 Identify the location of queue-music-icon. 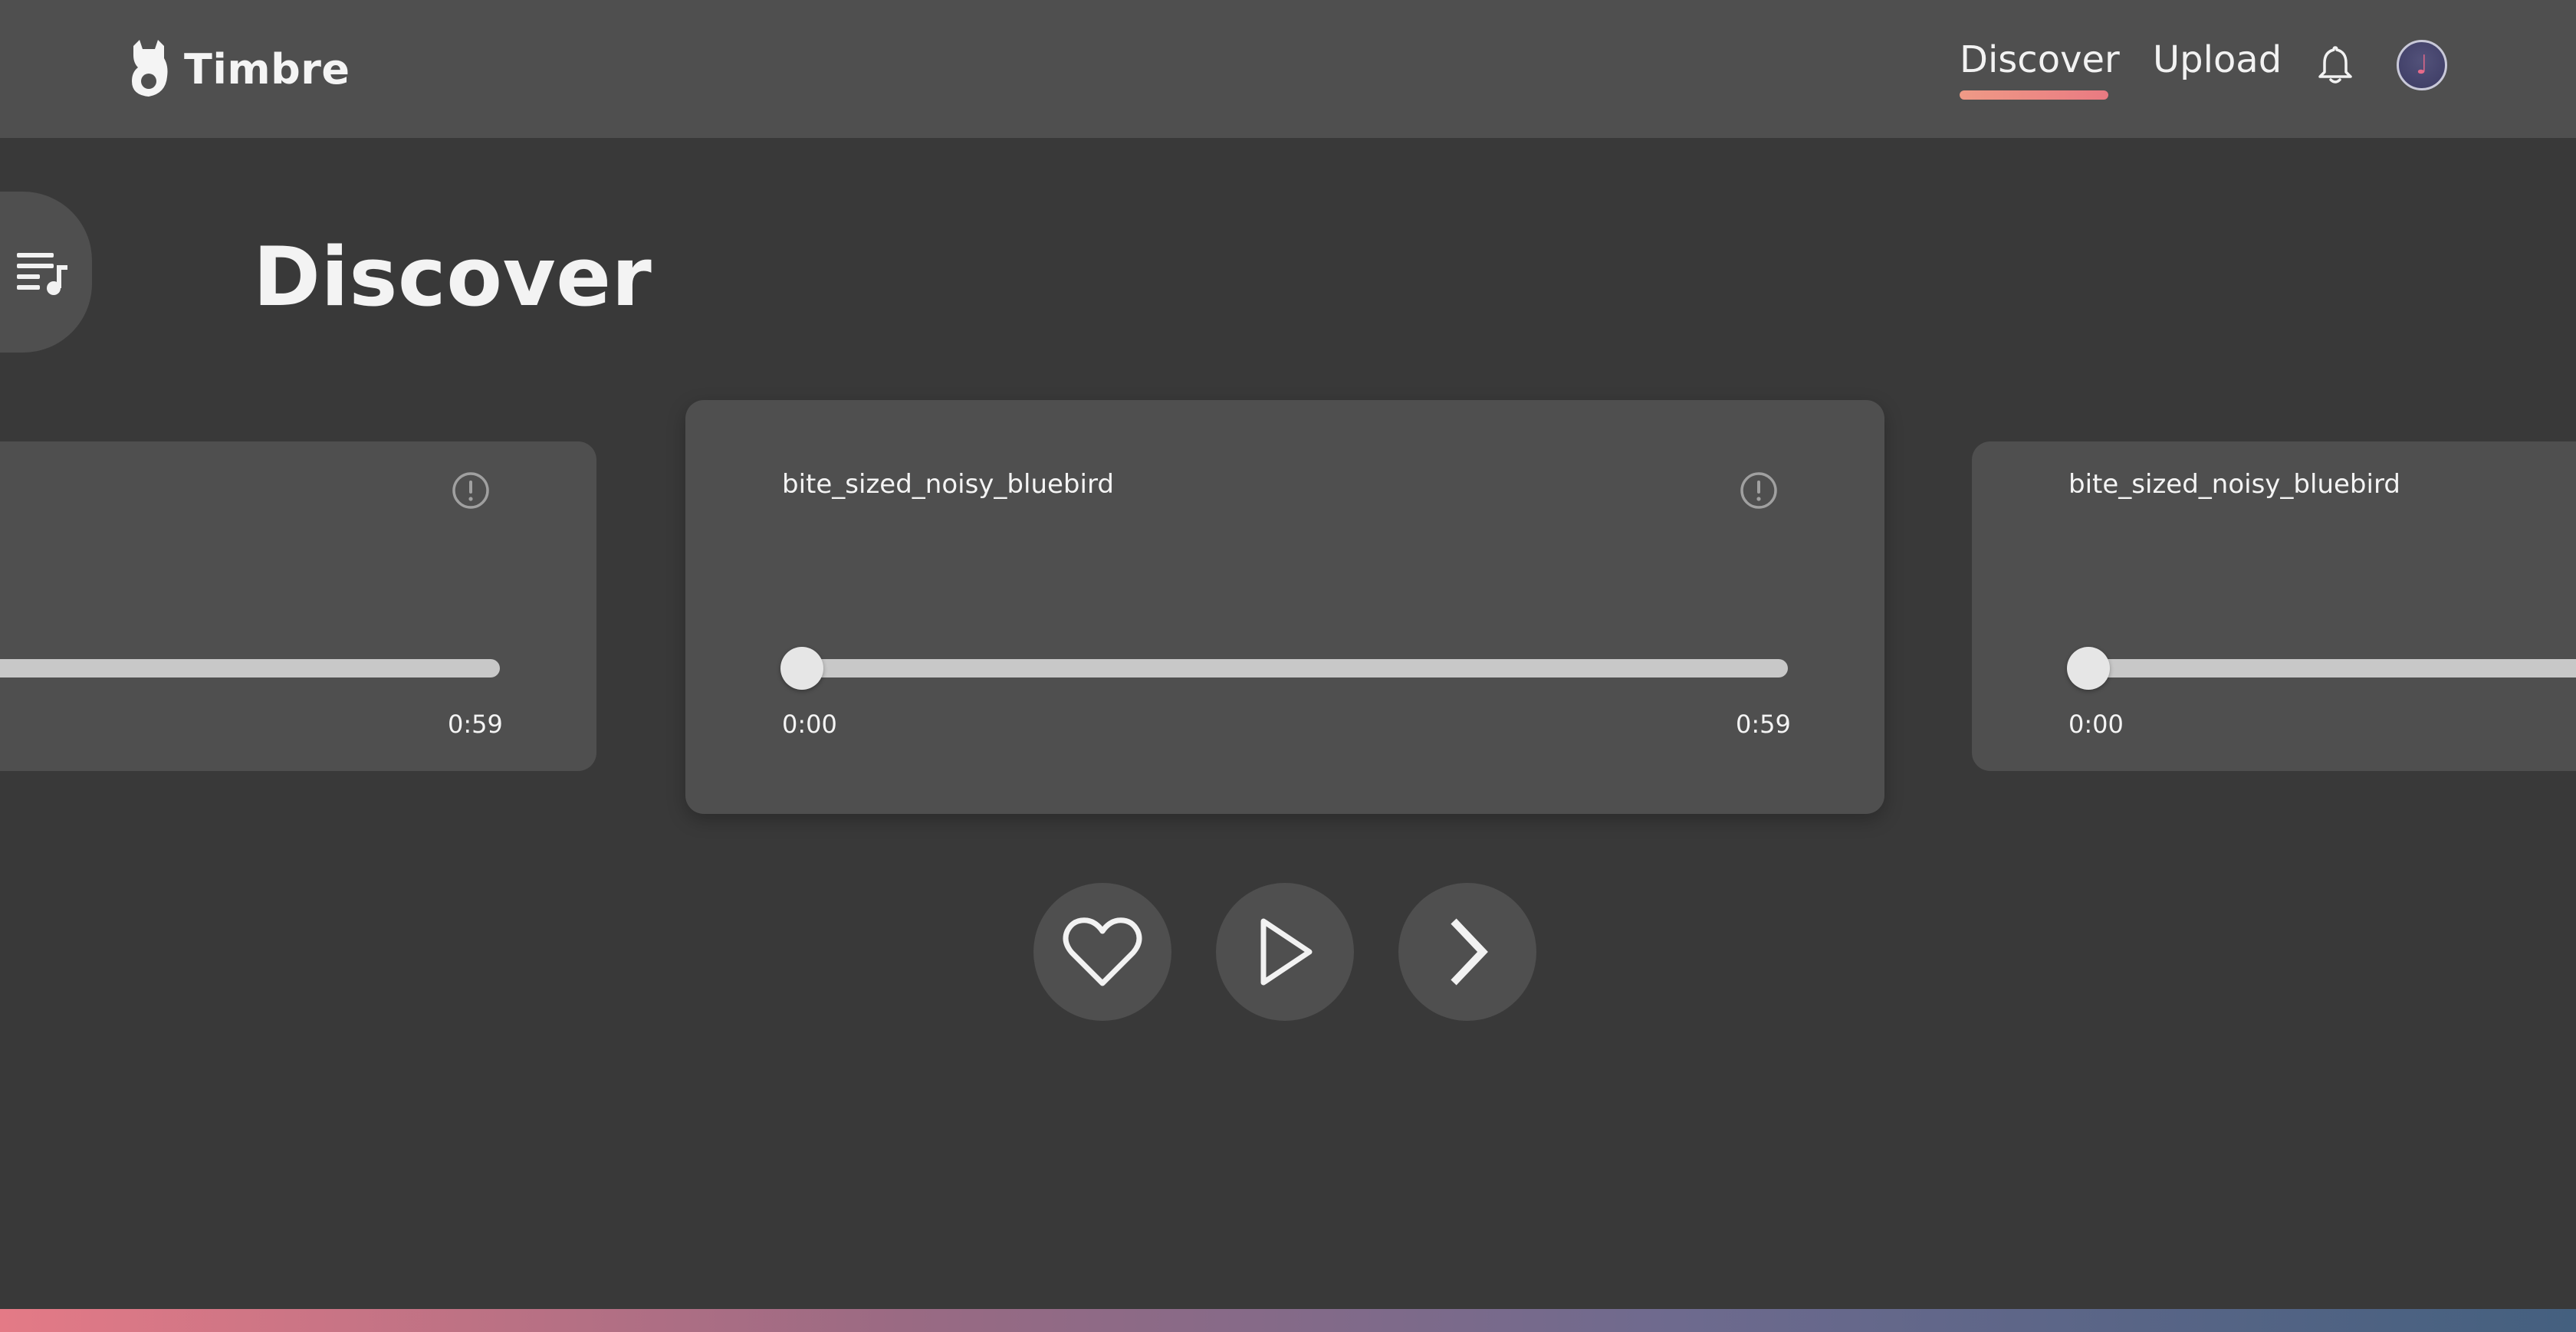
(44, 273).